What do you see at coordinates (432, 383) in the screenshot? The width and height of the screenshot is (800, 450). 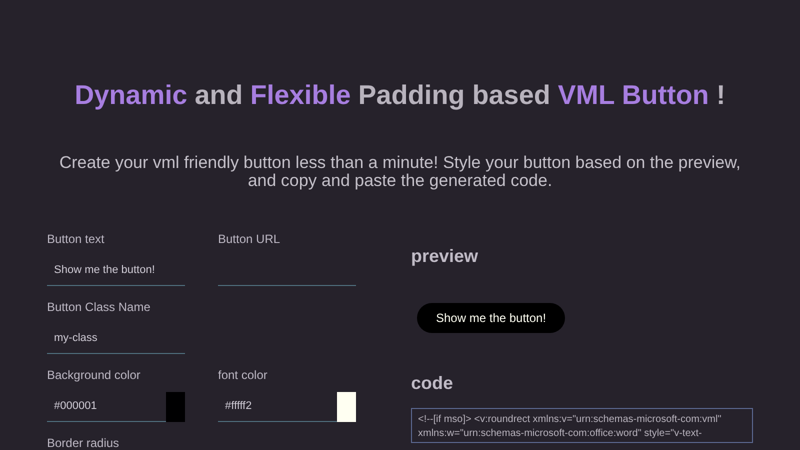 I see `code-heading: code` at bounding box center [432, 383].